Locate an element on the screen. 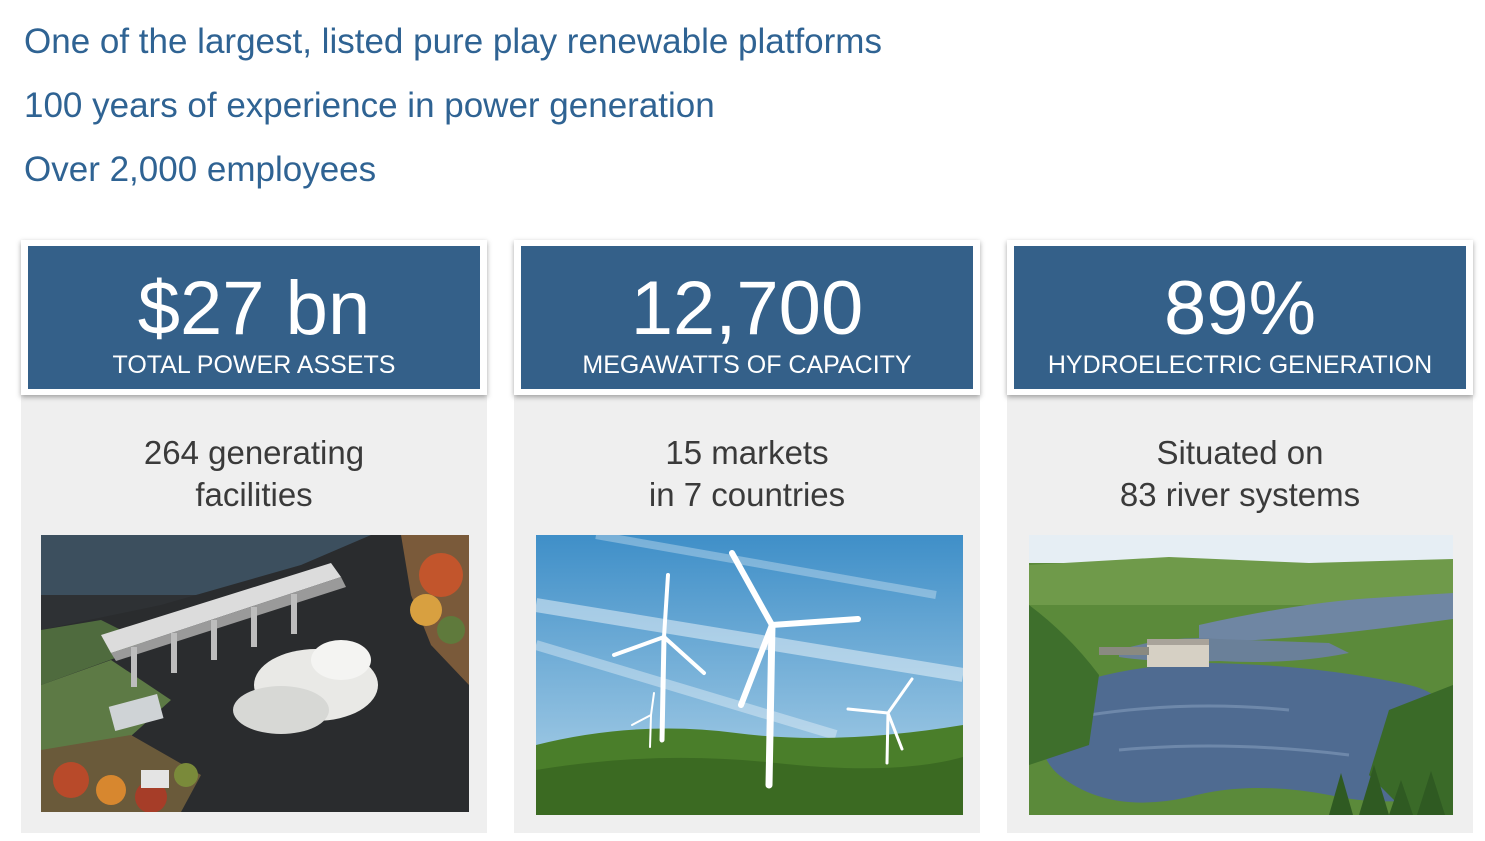  stat-value: $27 bn is located at coordinates (254, 308).